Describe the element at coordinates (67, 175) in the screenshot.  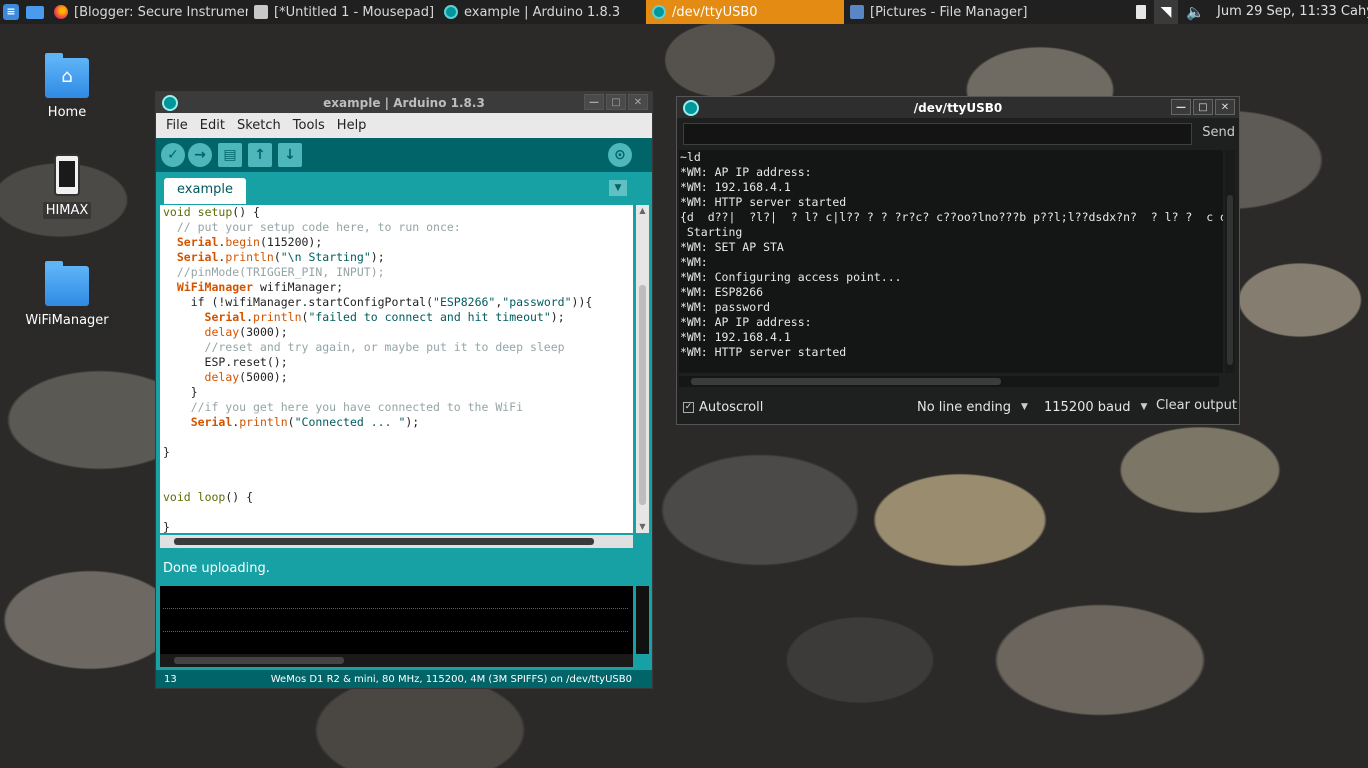
I see `phone-icon` at that location.